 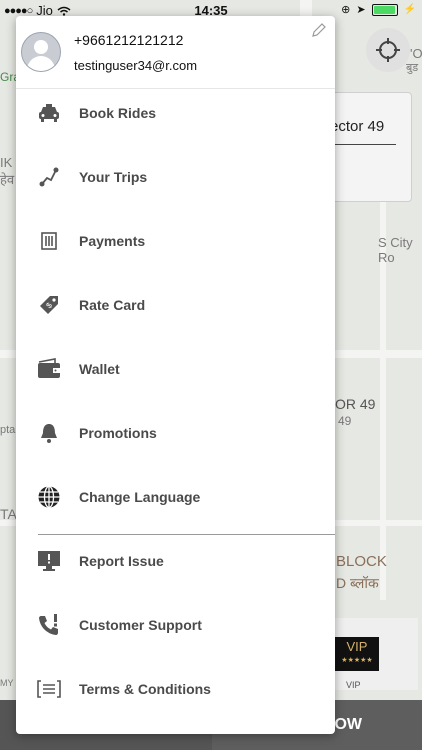 What do you see at coordinates (145, 689) in the screenshot?
I see `menu-label: Terms & Conditions` at bounding box center [145, 689].